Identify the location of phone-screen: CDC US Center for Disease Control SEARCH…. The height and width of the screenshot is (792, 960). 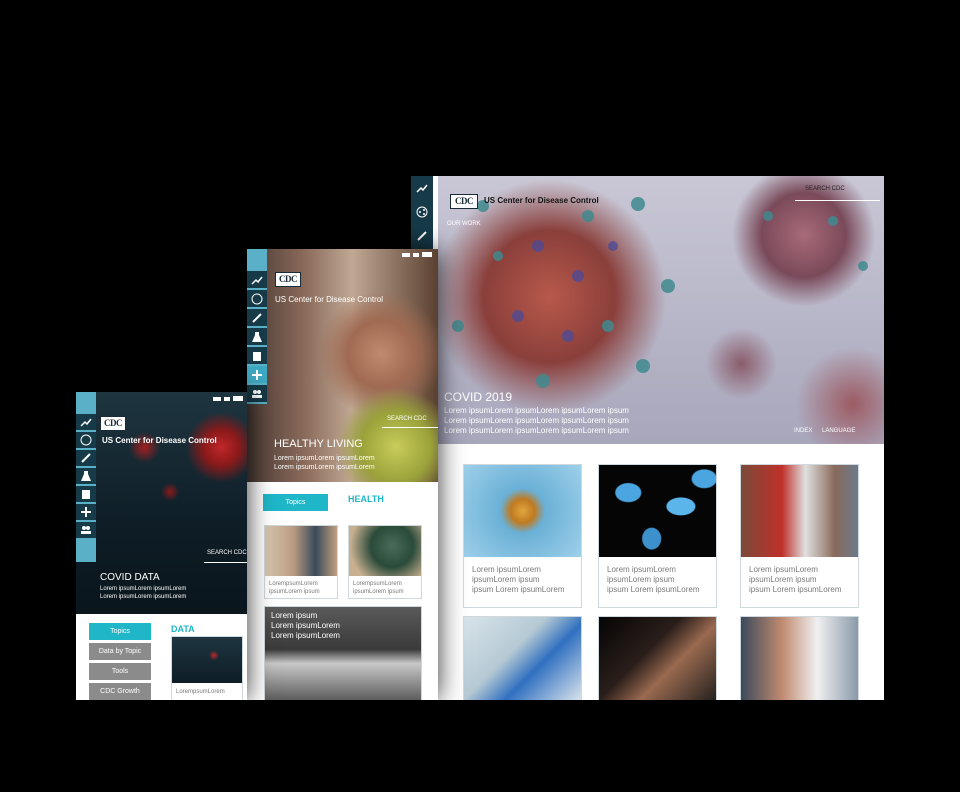
(161, 546).